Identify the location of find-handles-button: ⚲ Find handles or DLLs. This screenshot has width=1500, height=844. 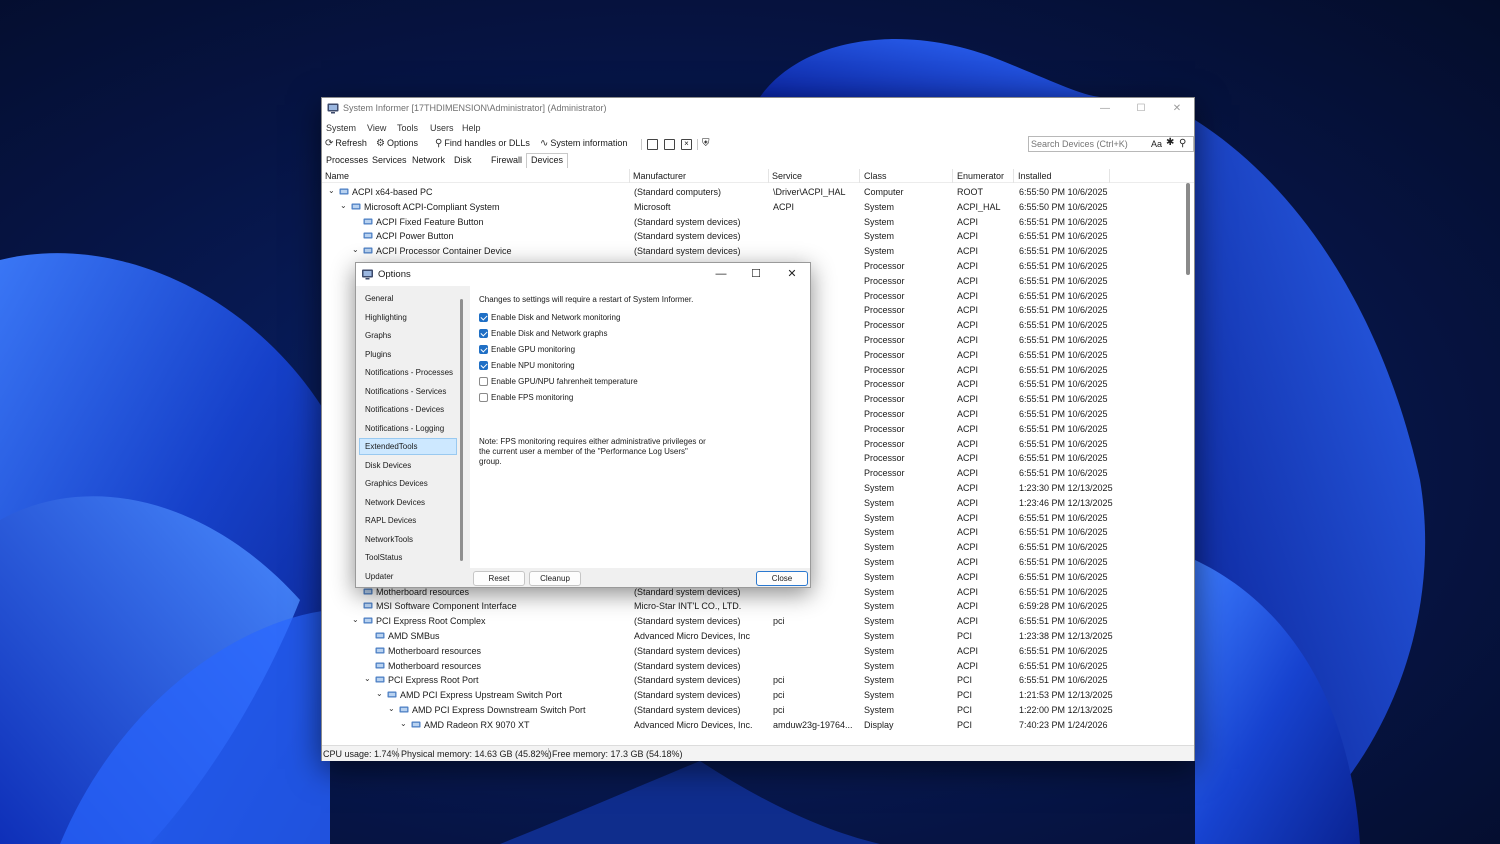
(482, 143).